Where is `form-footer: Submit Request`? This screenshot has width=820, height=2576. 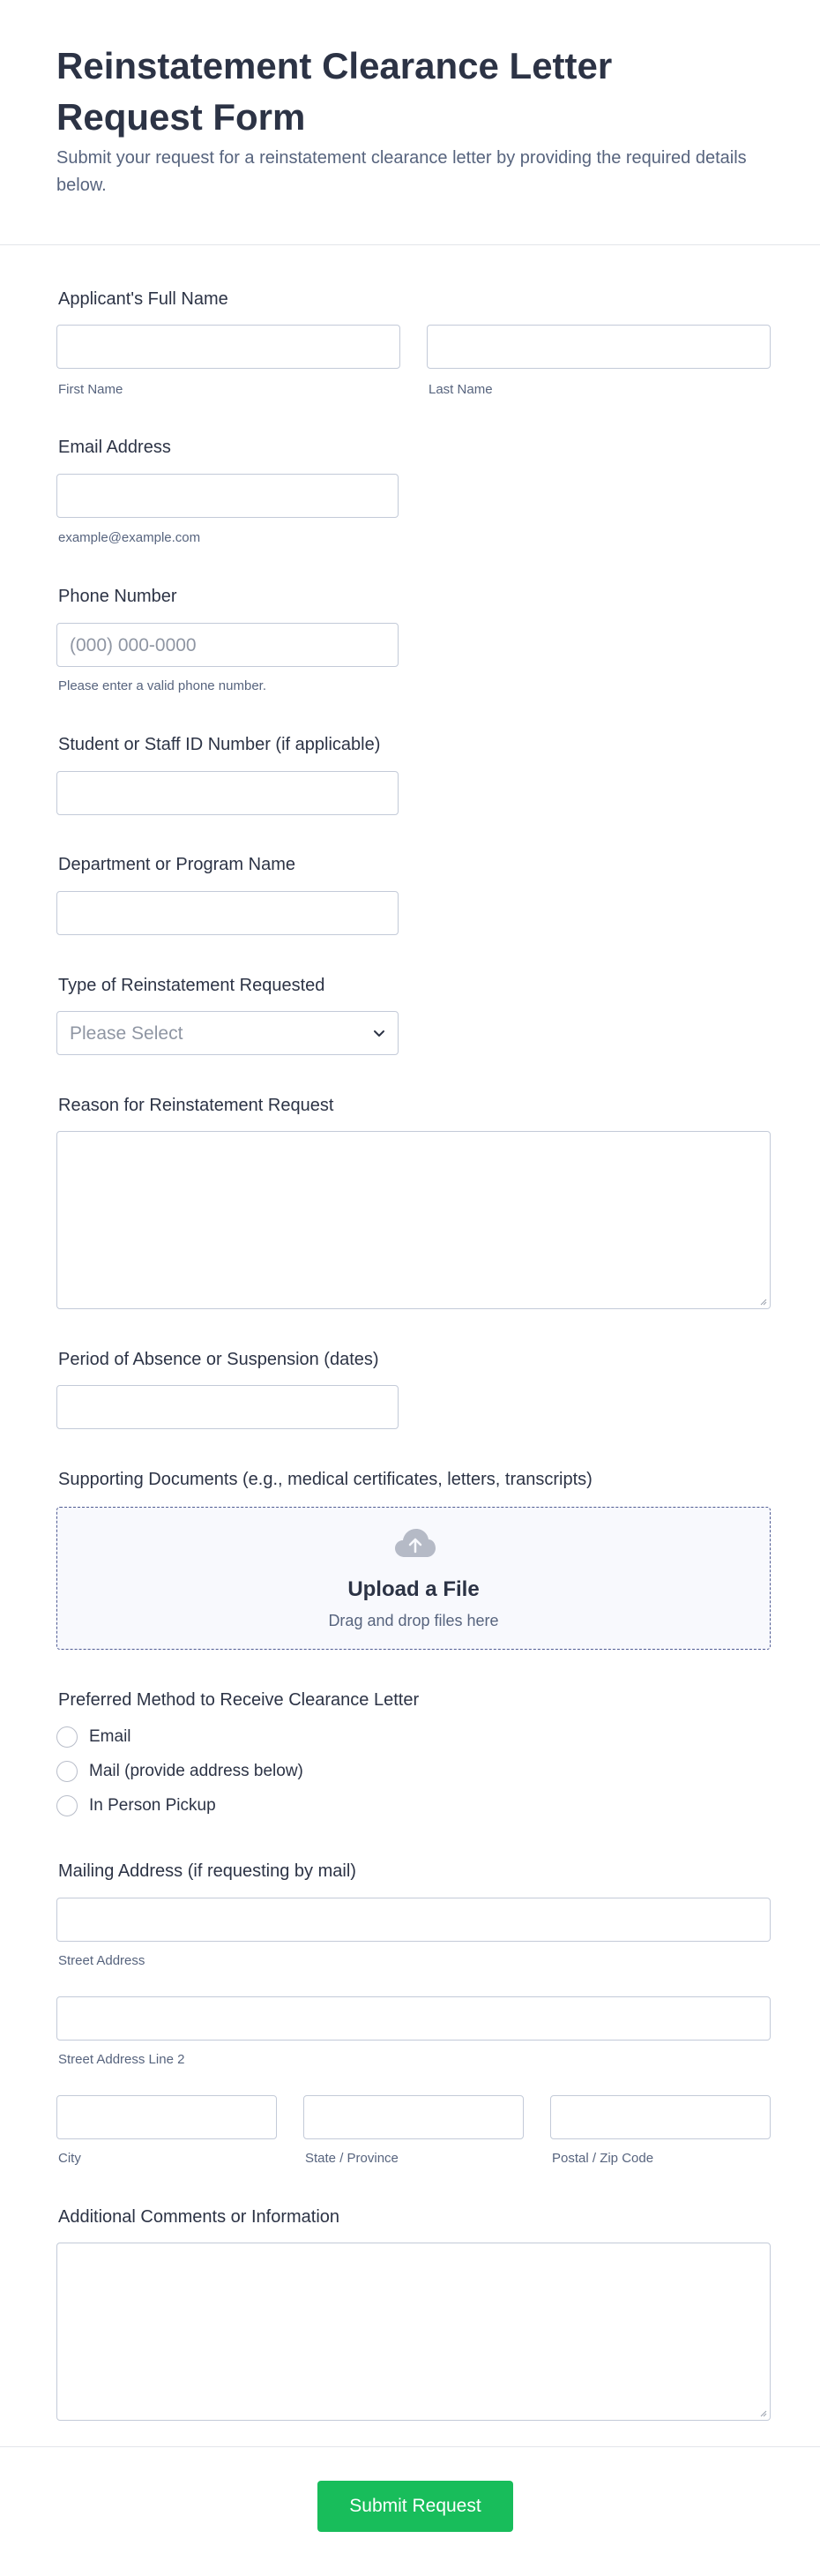 form-footer: Submit Request is located at coordinates (410, 2511).